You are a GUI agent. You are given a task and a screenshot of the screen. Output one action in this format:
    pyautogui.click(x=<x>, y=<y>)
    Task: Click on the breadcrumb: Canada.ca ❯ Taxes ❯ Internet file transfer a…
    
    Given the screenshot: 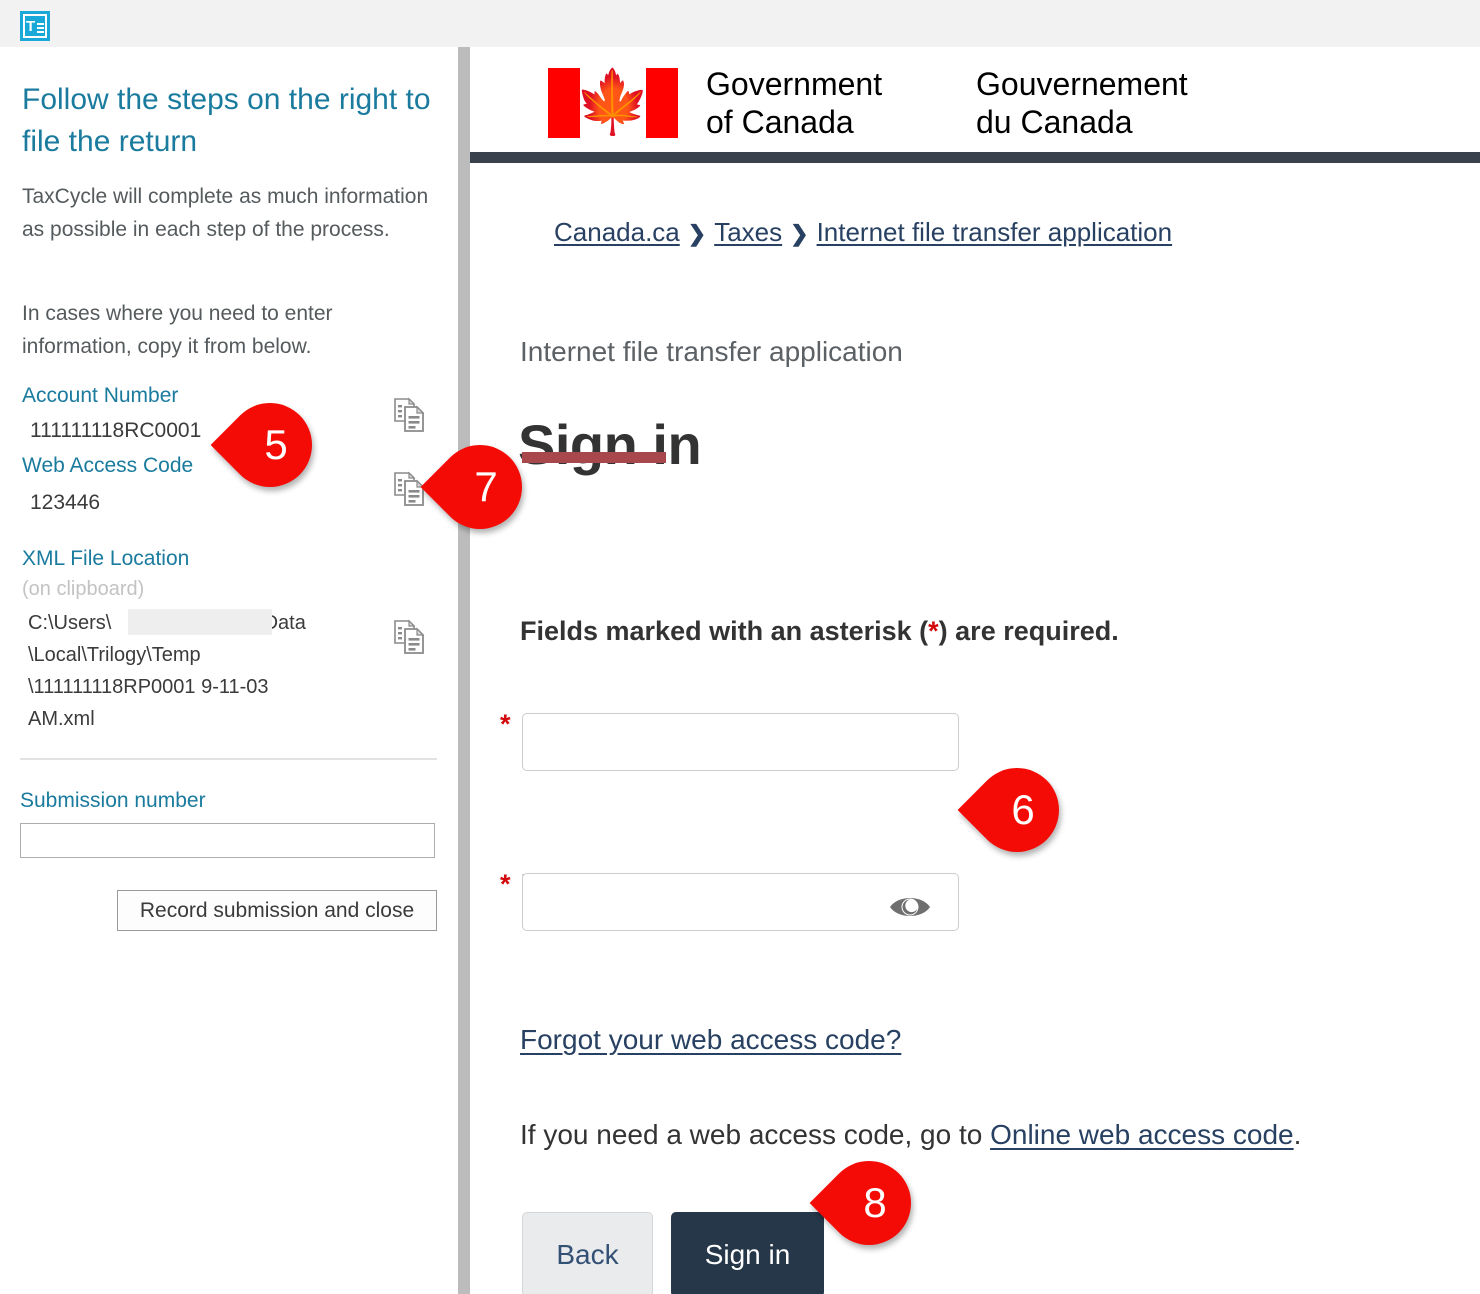 What is the action you would take?
    pyautogui.click(x=863, y=233)
    